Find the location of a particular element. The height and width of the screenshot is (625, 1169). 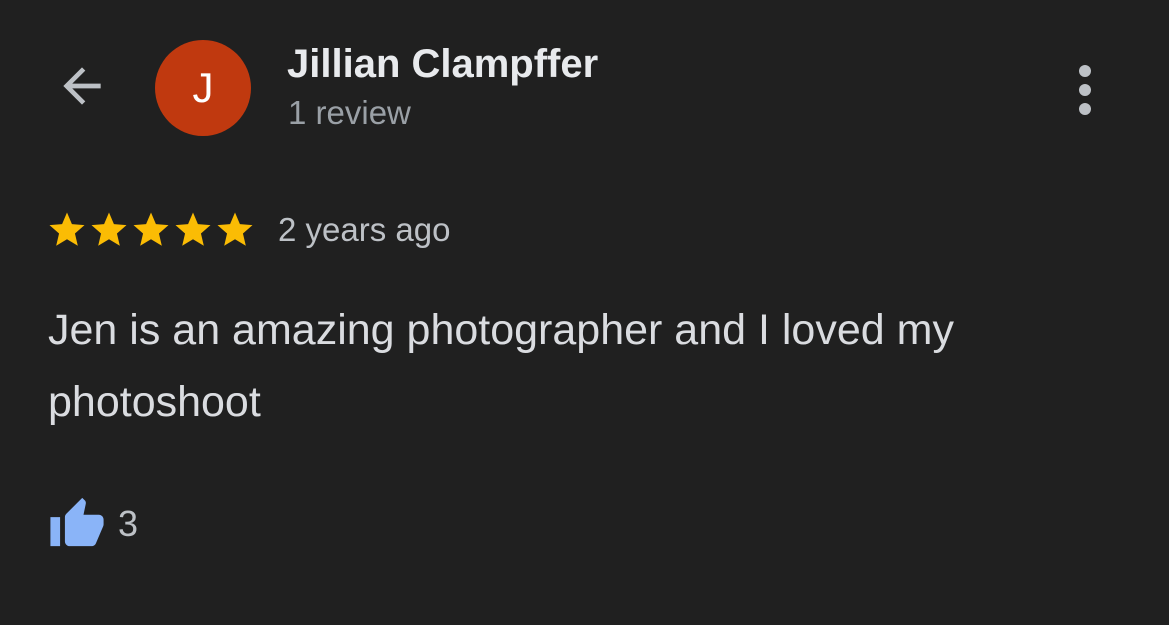

more-vertical-icon is located at coordinates (1085, 71).